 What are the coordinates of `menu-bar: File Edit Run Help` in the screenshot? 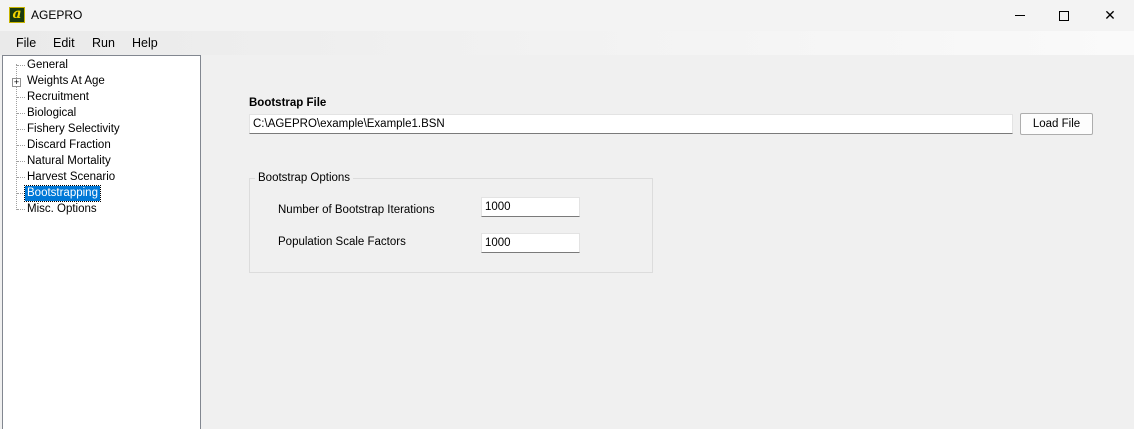 It's located at (567, 43).